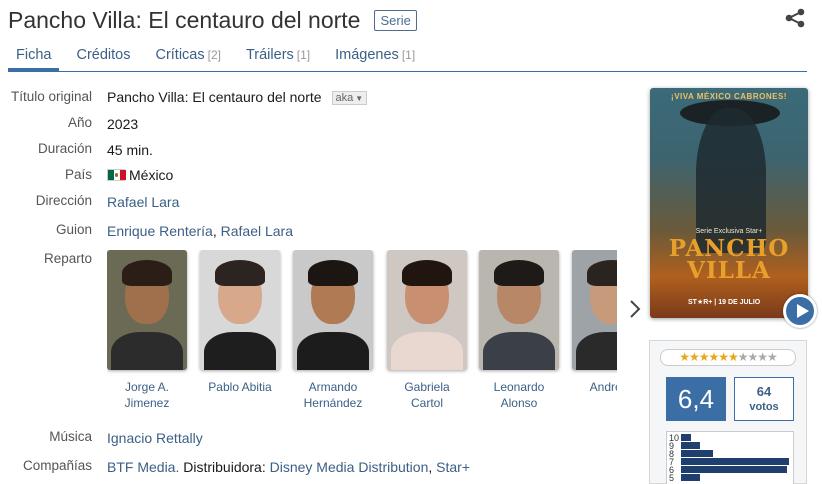 This screenshot has width=822, height=484. Describe the element at coordinates (130, 150) in the screenshot. I see `duration-value: 45 min.` at that location.